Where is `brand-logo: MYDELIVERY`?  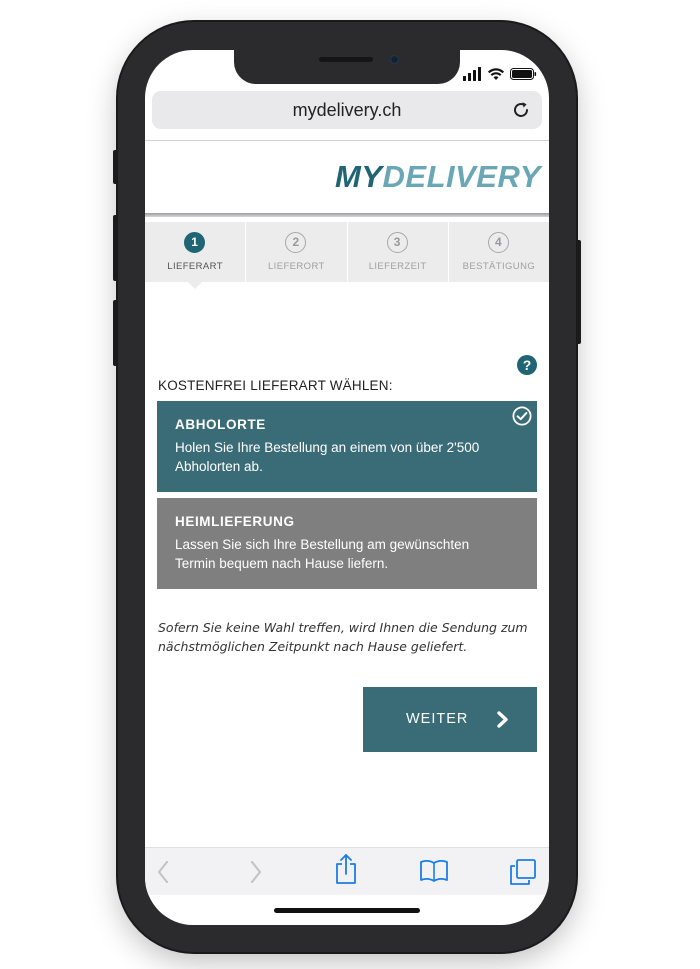
brand-logo: MYDELIVERY is located at coordinates (438, 177).